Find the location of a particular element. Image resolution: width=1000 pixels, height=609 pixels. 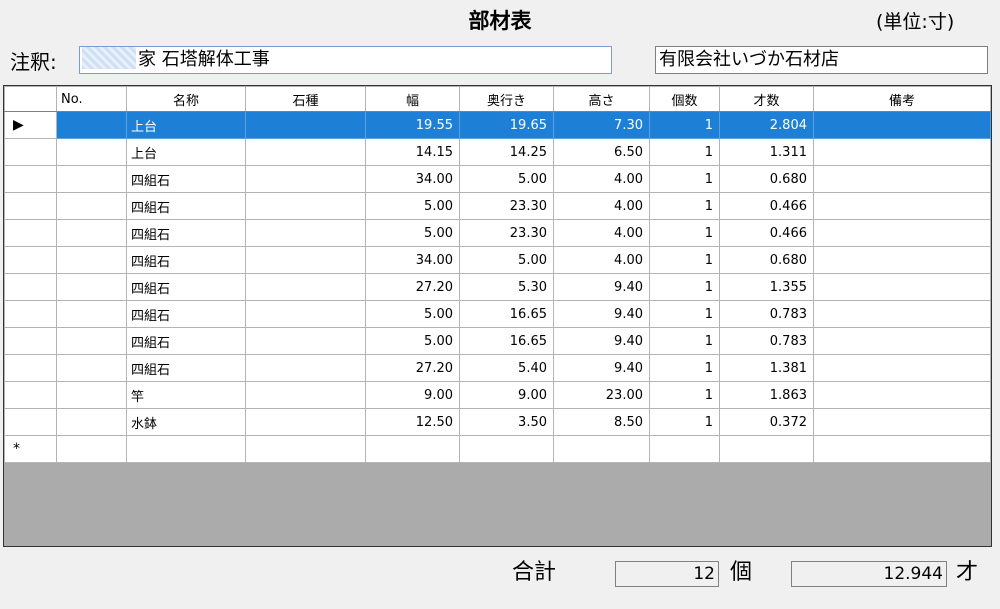

cell-name is located at coordinates (186, 449).